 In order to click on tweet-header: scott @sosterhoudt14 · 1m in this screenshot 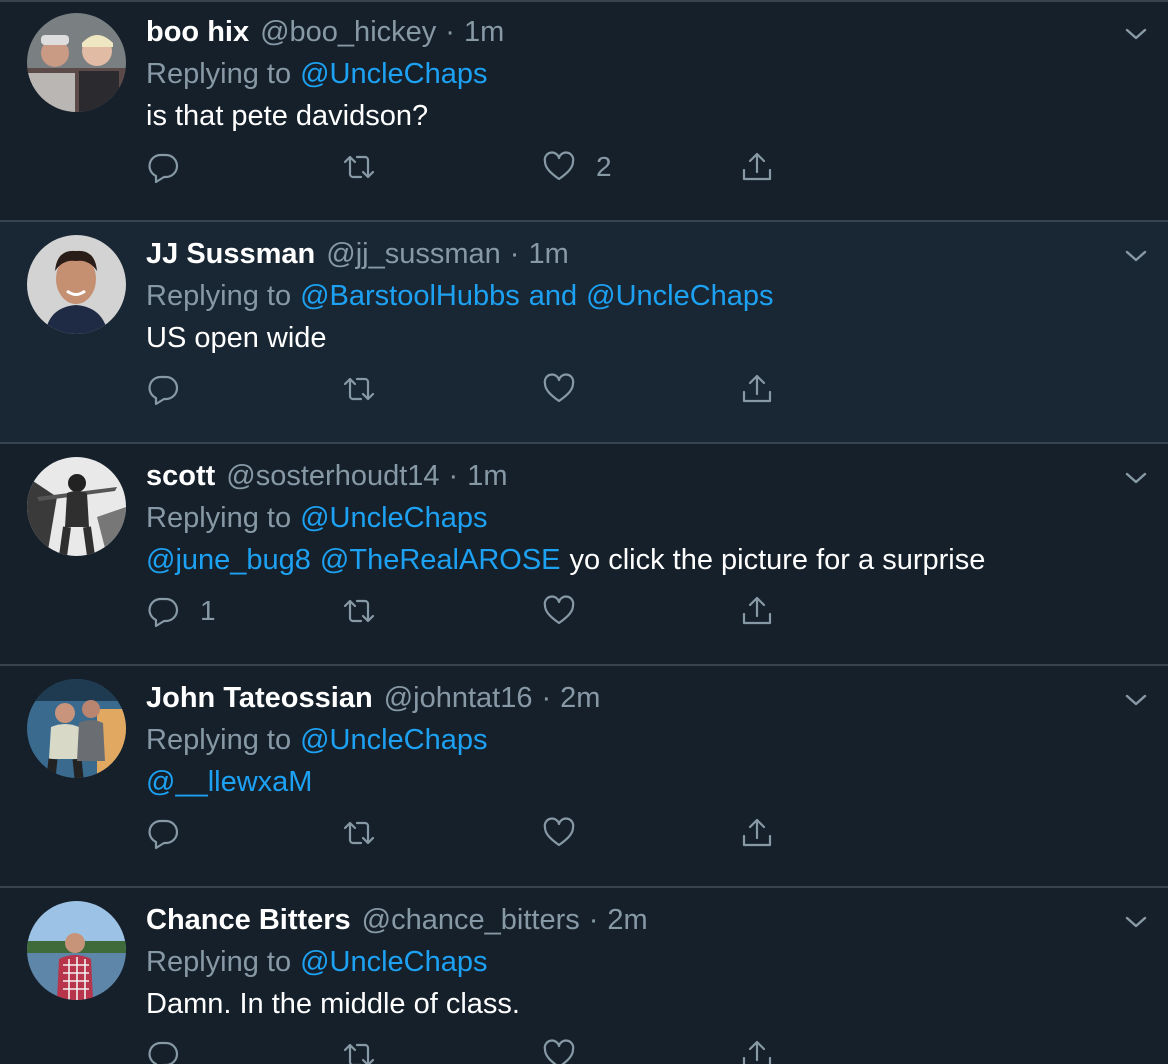, I will do `click(327, 476)`.